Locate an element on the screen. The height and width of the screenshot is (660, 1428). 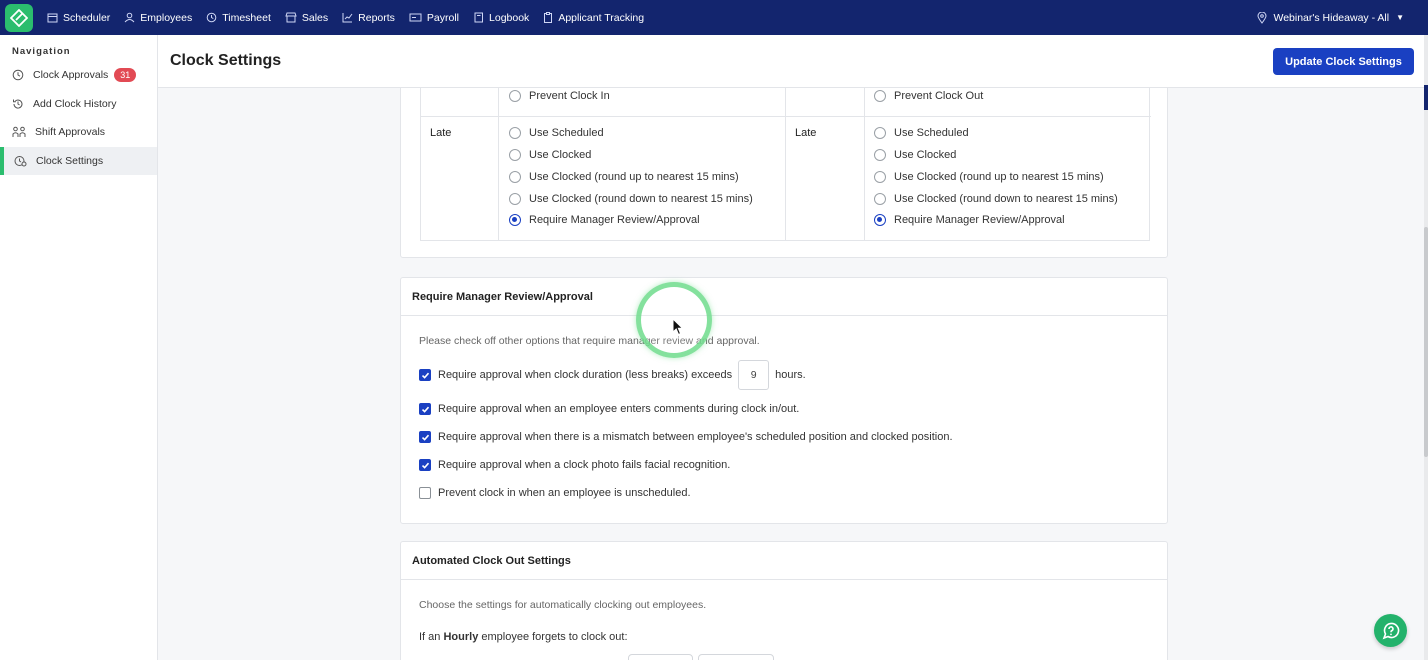
help-question-icon is located at coordinates (1390, 630).